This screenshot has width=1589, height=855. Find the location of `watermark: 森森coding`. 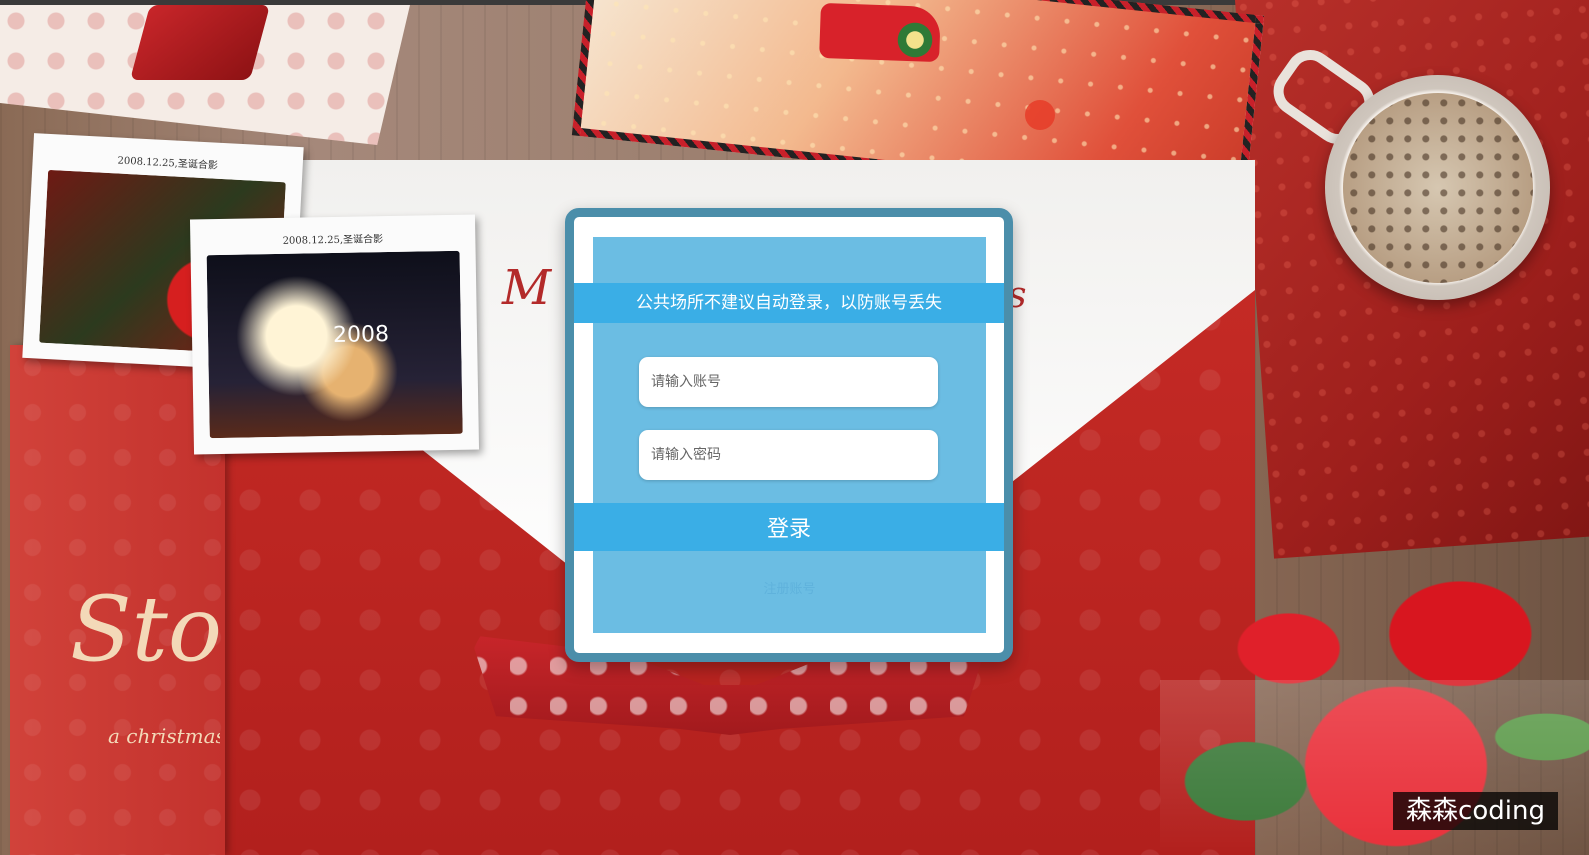

watermark: 森森coding is located at coordinates (1475, 811).